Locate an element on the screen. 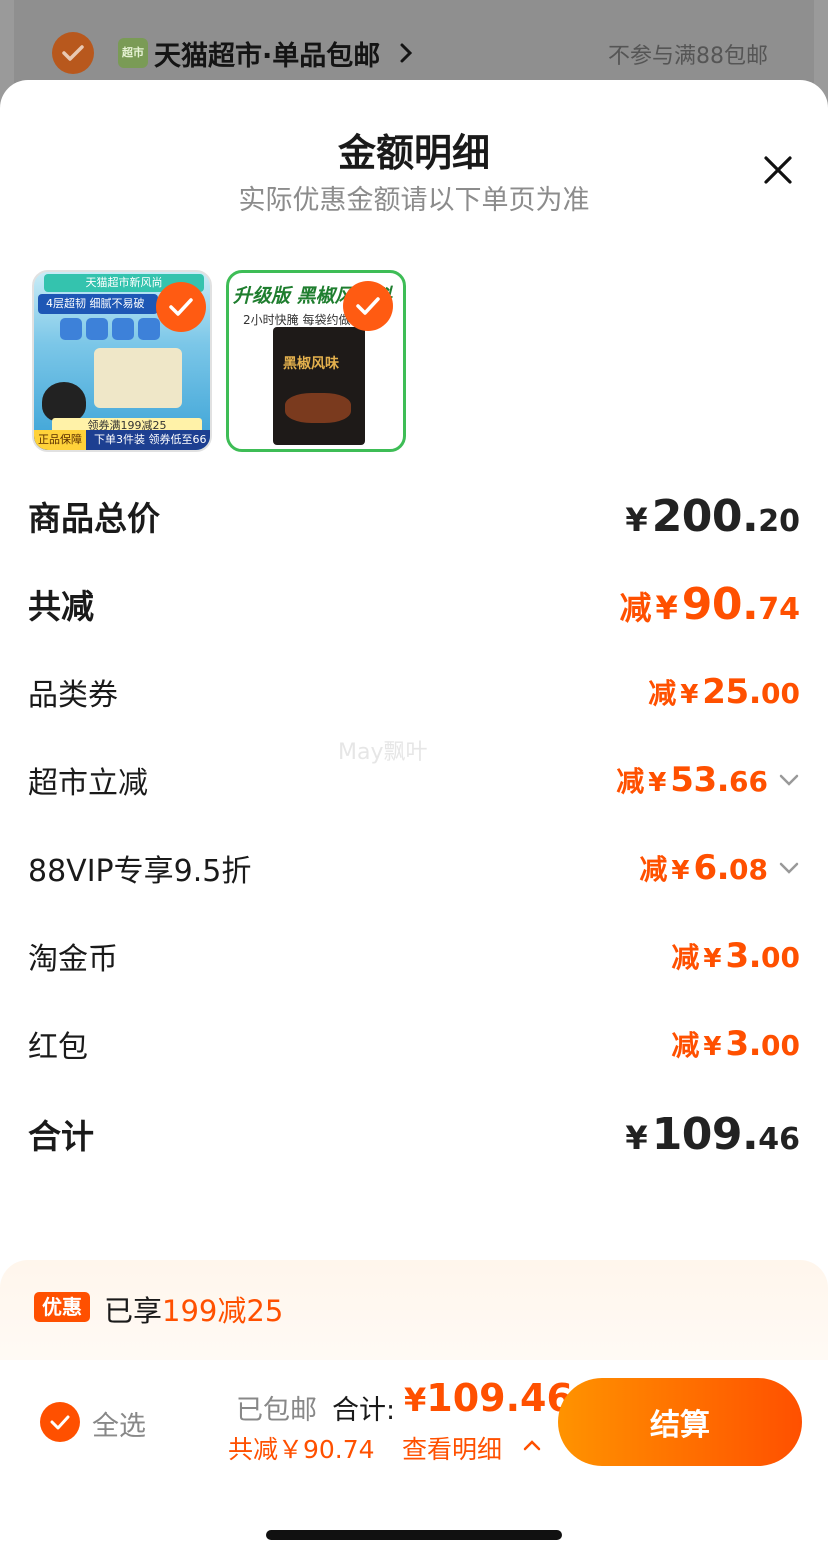  amount-integer: 25. is located at coordinates (732, 692).